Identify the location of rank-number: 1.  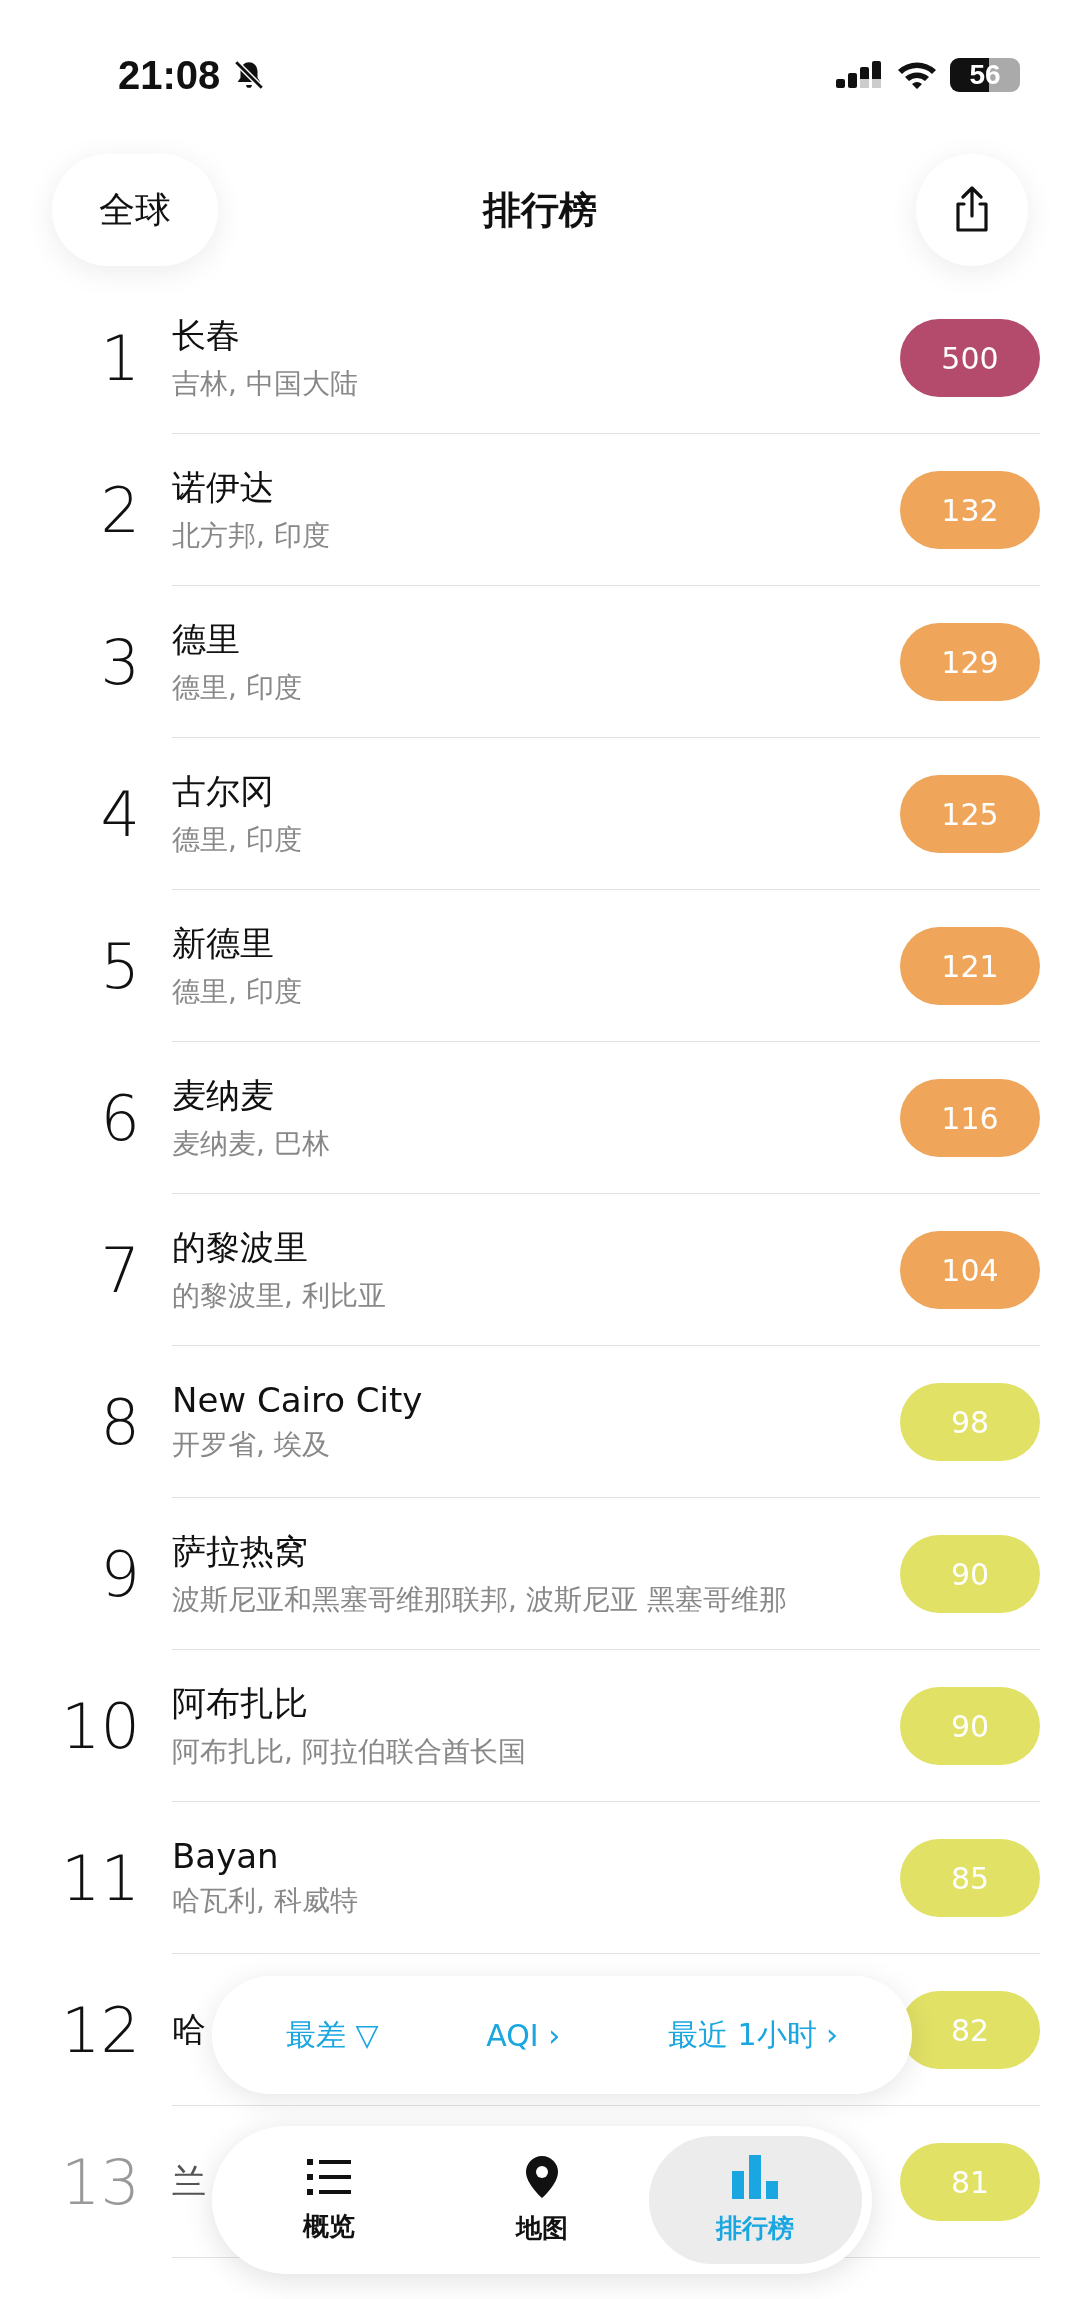
(119, 358).